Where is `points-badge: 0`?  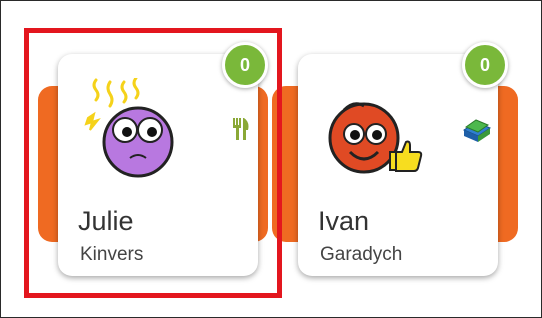
points-badge: 0 is located at coordinates (485, 65).